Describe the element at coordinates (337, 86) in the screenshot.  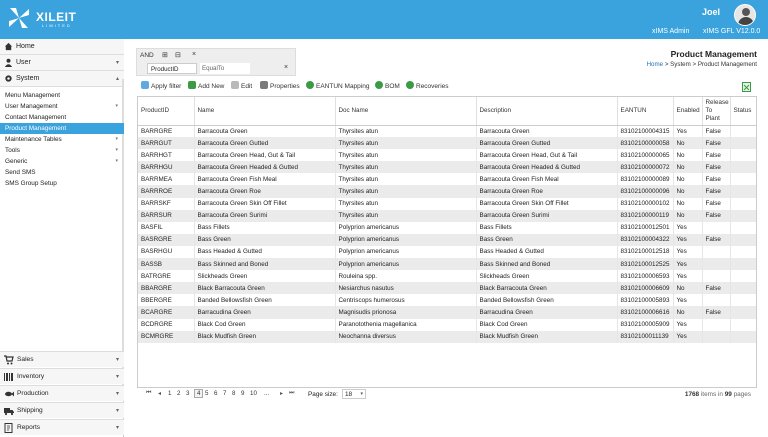
I see `eantun-mapping-button: EANTUN Mapping` at that location.